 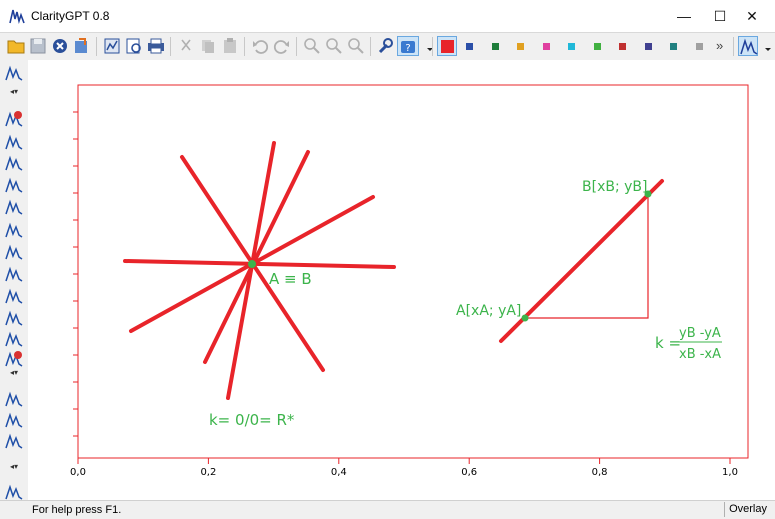 I want to click on triangle-outline-icon, so click(x=14, y=420).